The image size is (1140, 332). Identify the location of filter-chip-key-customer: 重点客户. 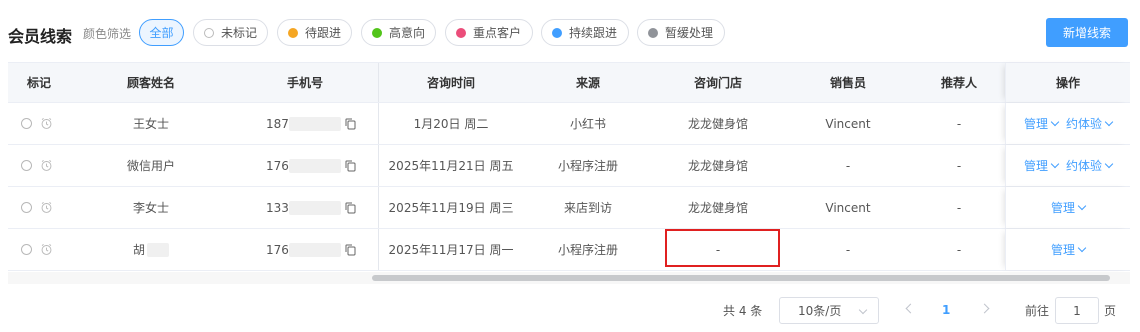
(489, 32).